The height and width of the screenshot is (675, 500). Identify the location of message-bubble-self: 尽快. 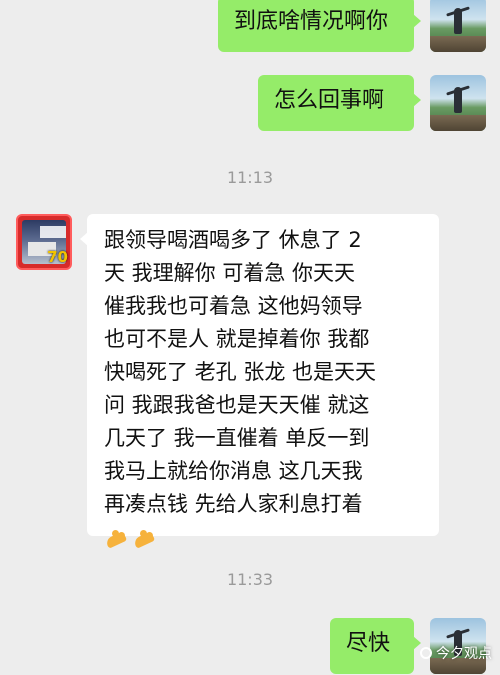
(375, 646).